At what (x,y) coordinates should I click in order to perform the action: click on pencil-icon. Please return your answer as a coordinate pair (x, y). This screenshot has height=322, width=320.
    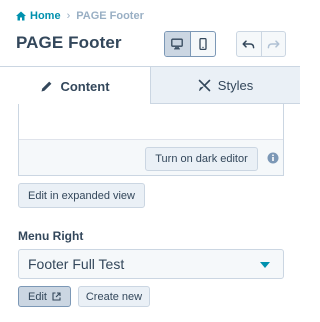
    Looking at the image, I should click on (46, 86).